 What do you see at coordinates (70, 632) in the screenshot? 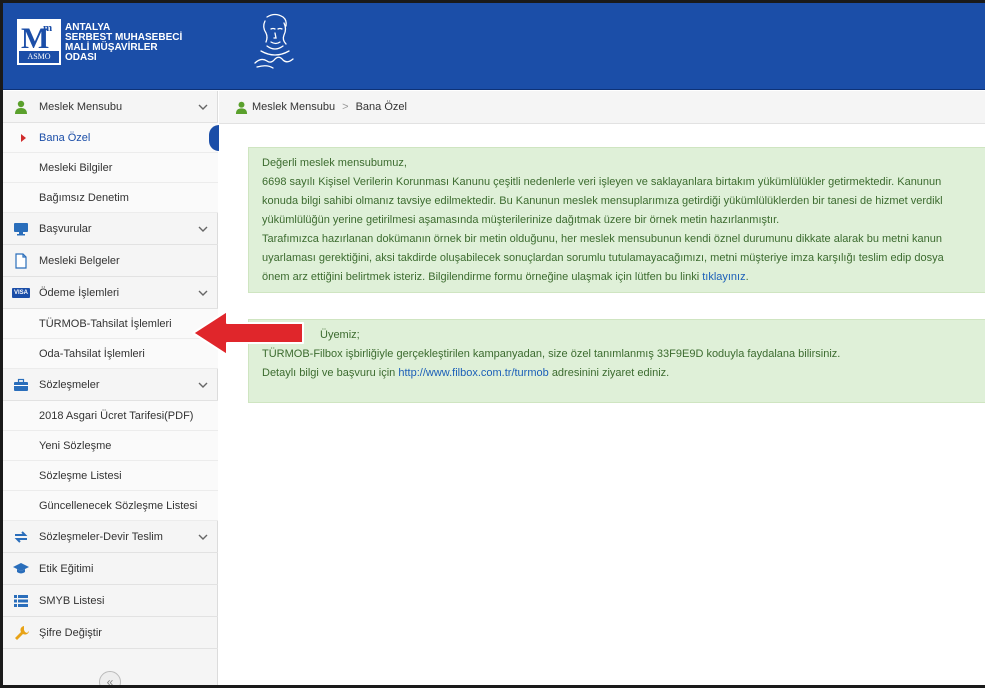
I see `sidebar-item-label: Şifre Değiştir` at bounding box center [70, 632].